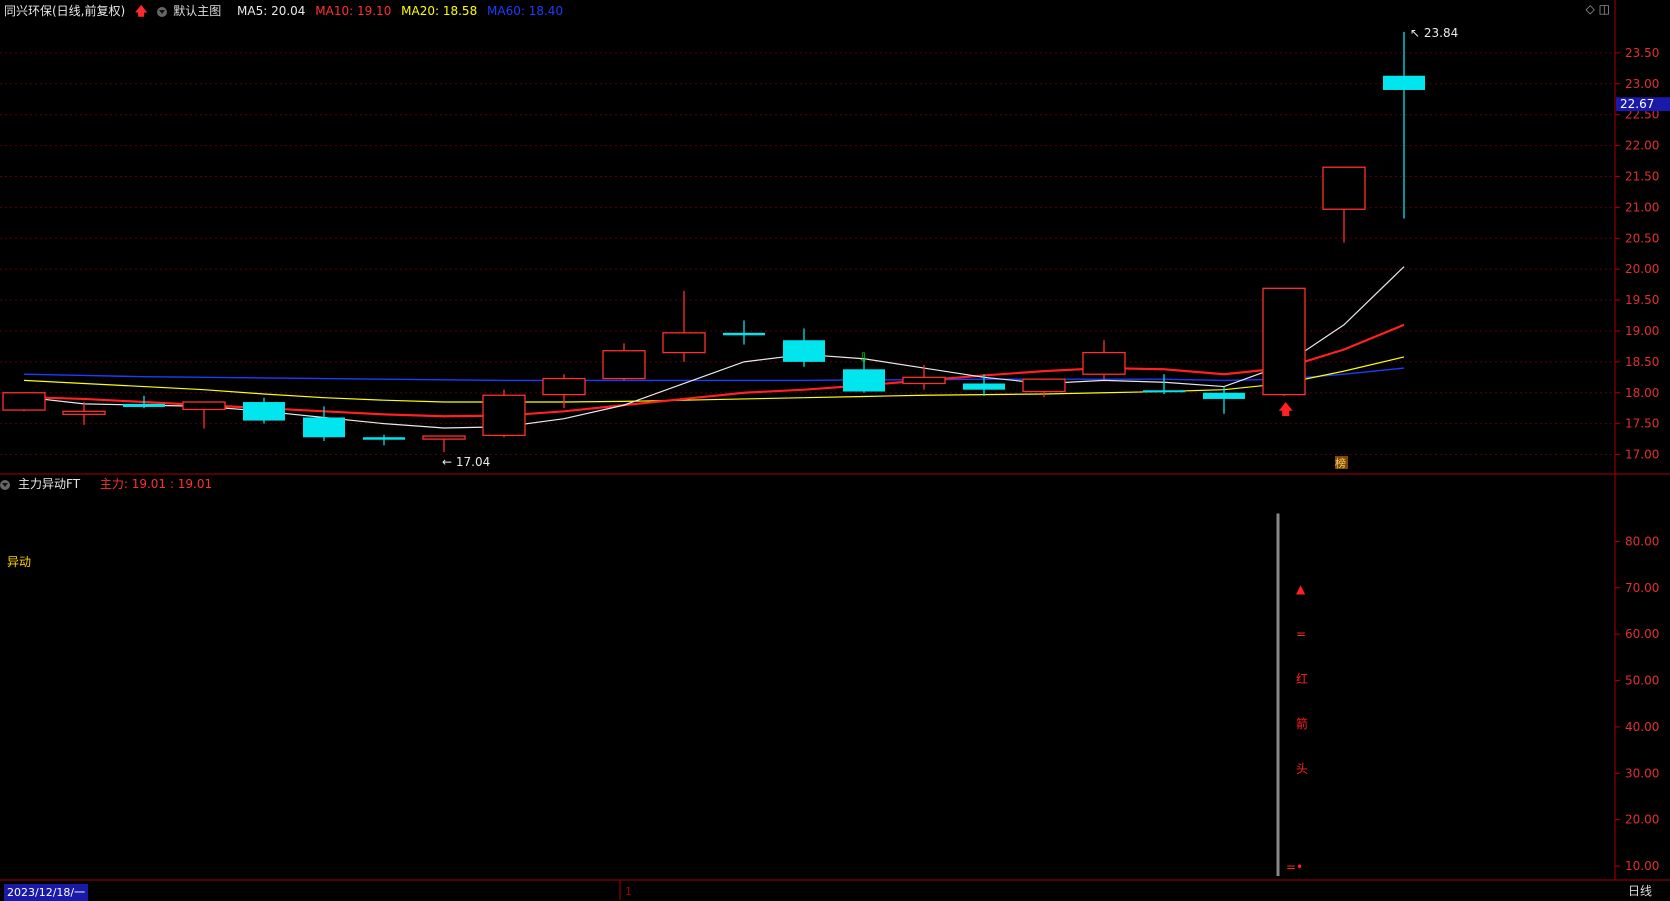 This screenshot has width=1670, height=901. Describe the element at coordinates (1642, 681) in the screenshot. I see `sub-y-tick-label: 50.00` at that location.